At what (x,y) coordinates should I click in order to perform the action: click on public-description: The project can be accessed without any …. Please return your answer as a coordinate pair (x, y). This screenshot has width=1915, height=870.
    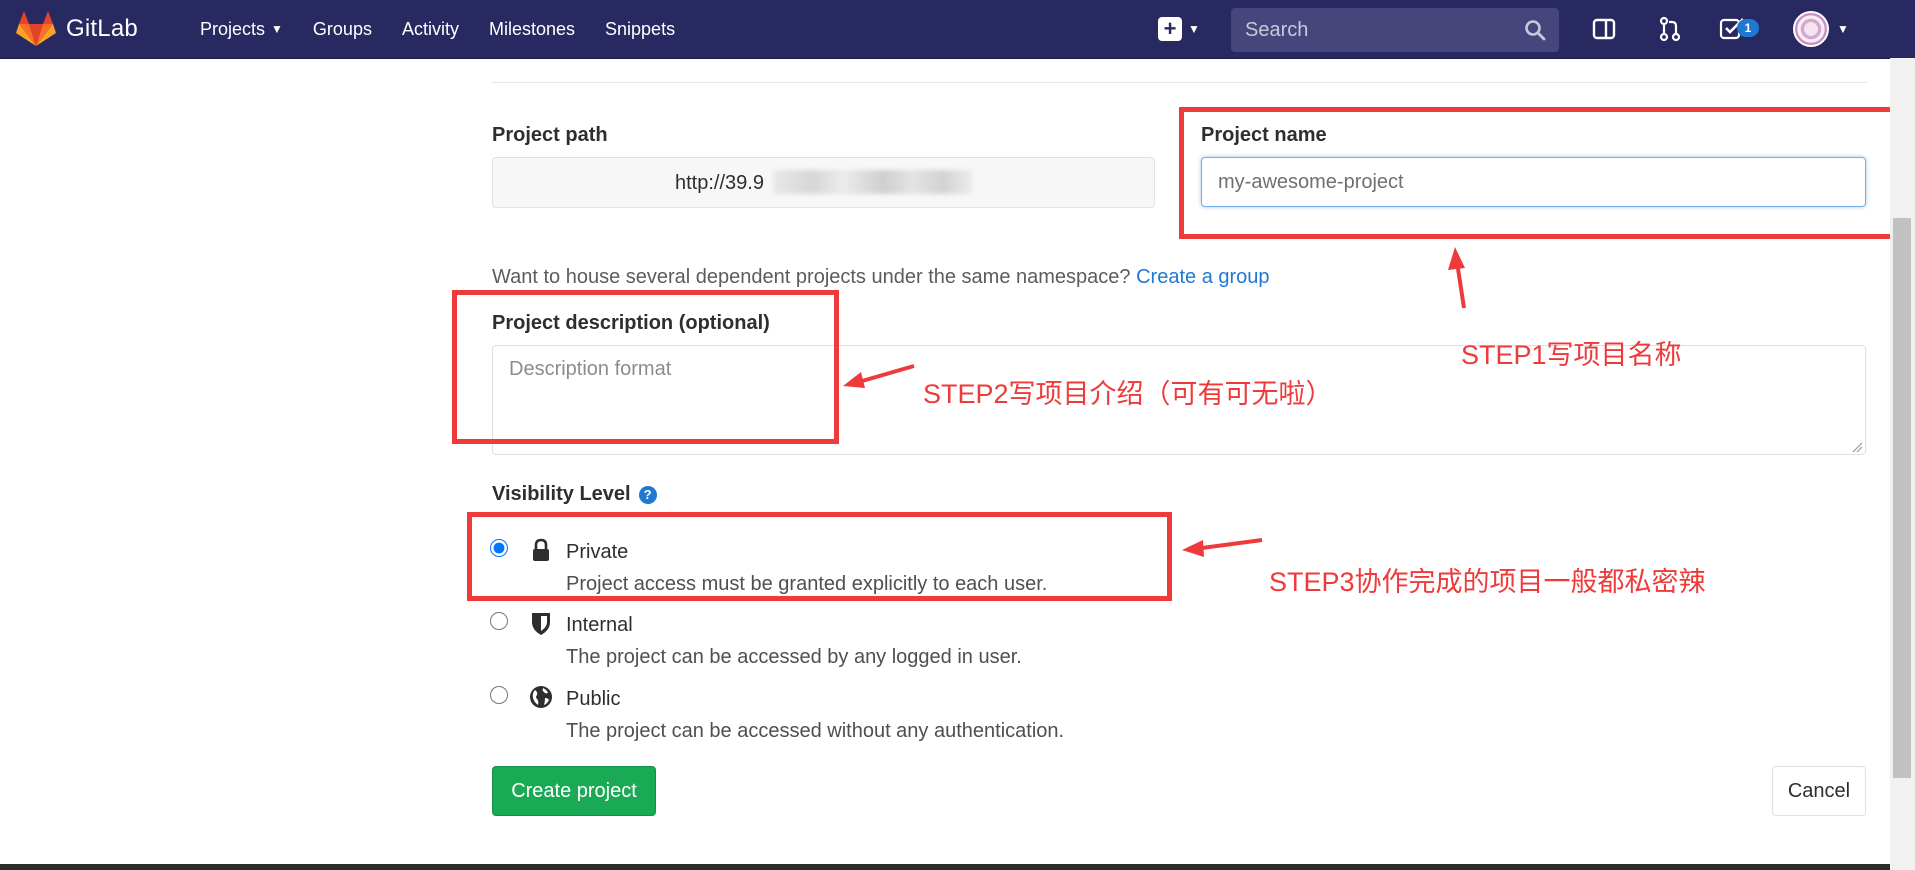
    Looking at the image, I should click on (815, 731).